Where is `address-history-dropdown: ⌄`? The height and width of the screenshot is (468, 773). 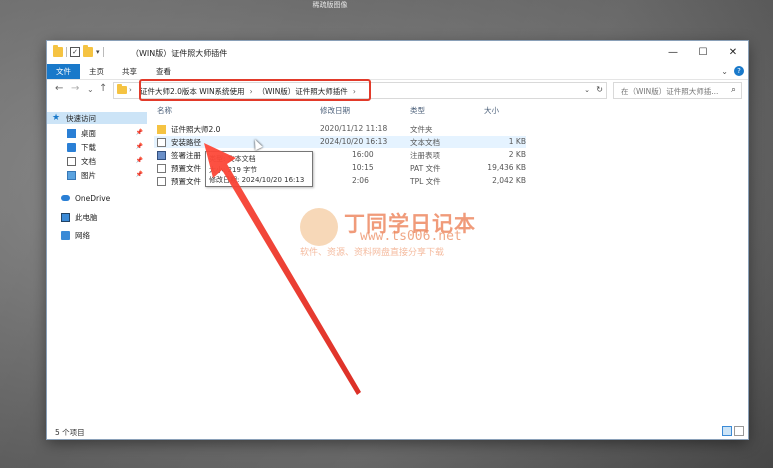 address-history-dropdown: ⌄ is located at coordinates (587, 90).